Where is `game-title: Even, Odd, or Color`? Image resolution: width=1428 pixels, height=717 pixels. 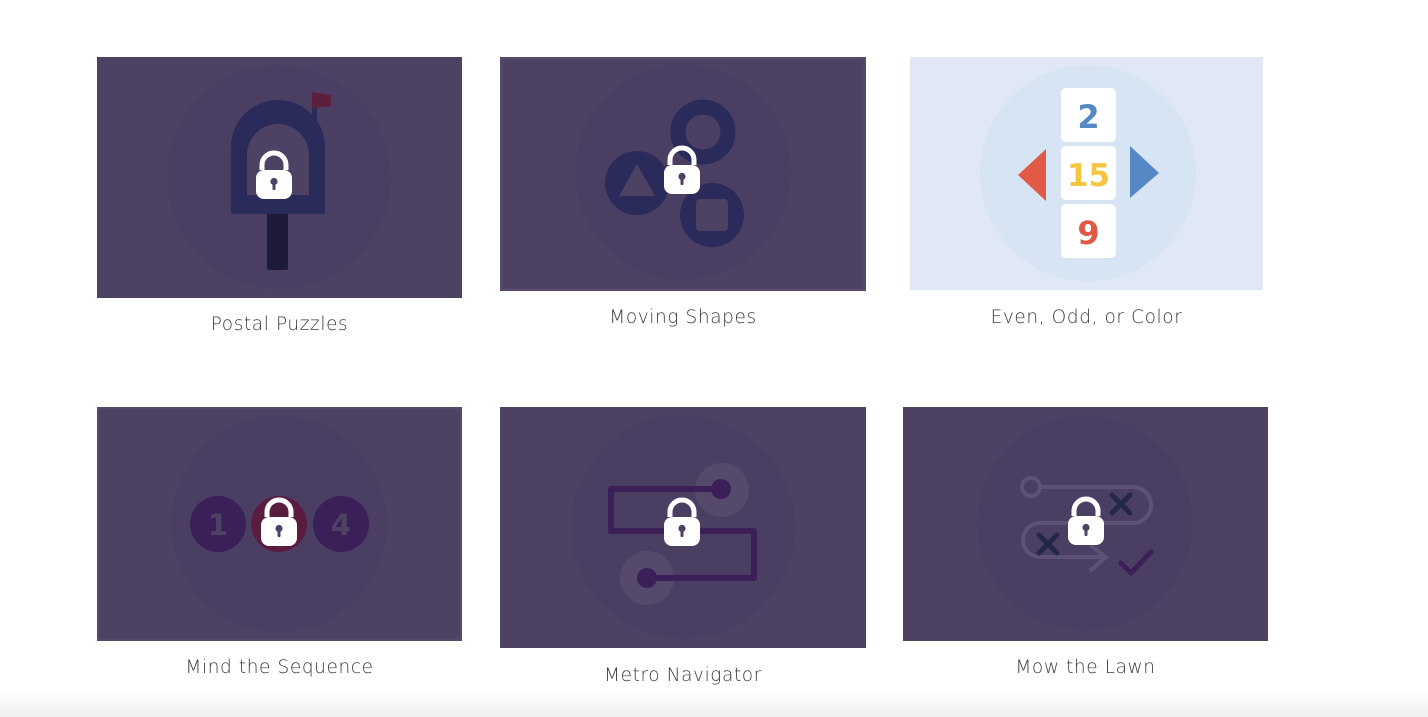 game-title: Even, Odd, or Color is located at coordinates (1086, 317).